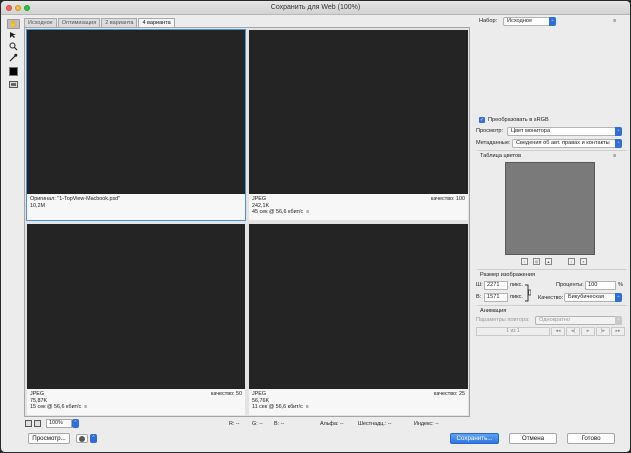 The image size is (631, 453). Describe the element at coordinates (279, 424) in the screenshot. I see `blue-readout: B: --` at that location.